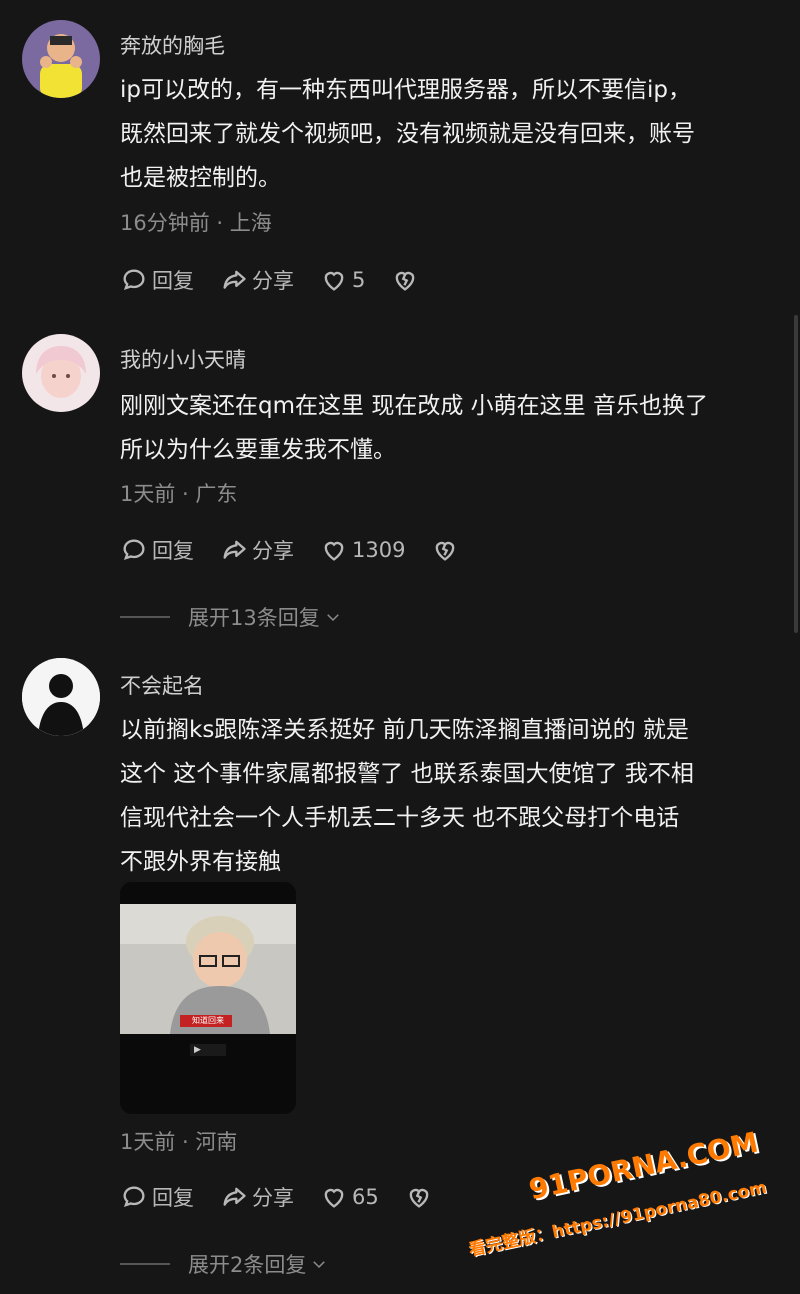 The width and height of the screenshot is (800, 1294). What do you see at coordinates (404, 730) in the screenshot?
I see `comment-line: 以前搁ks跟陈泽关系挺好 前几天陈泽搁直播间说的 就是` at bounding box center [404, 730].